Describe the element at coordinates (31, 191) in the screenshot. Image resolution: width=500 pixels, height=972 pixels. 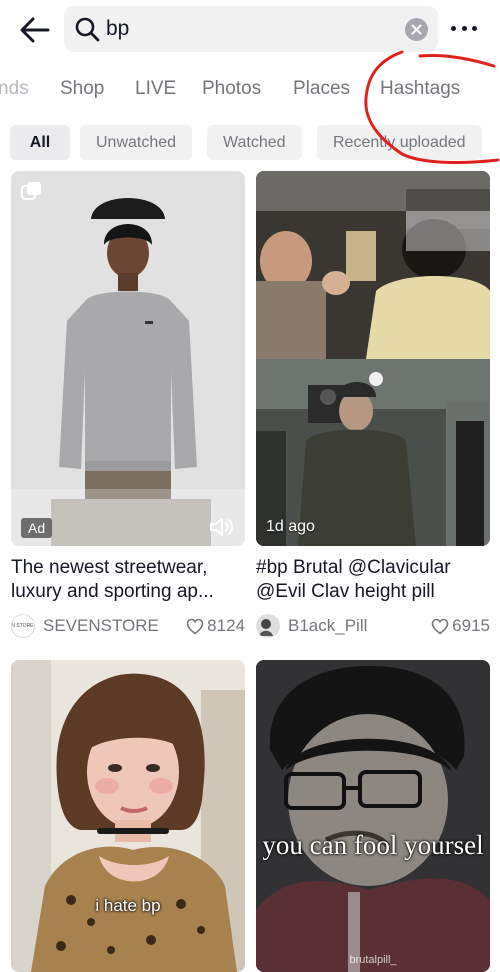
I see `square-icon` at that location.